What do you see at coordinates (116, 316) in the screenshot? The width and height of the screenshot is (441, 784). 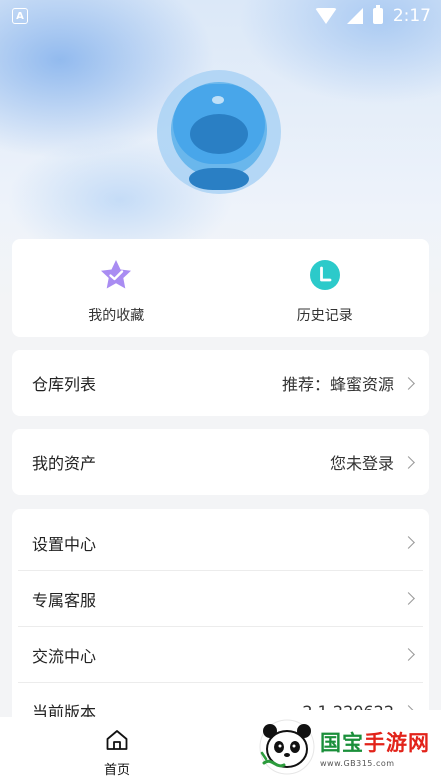 I see `favorites-label: 我的收藏` at bounding box center [116, 316].